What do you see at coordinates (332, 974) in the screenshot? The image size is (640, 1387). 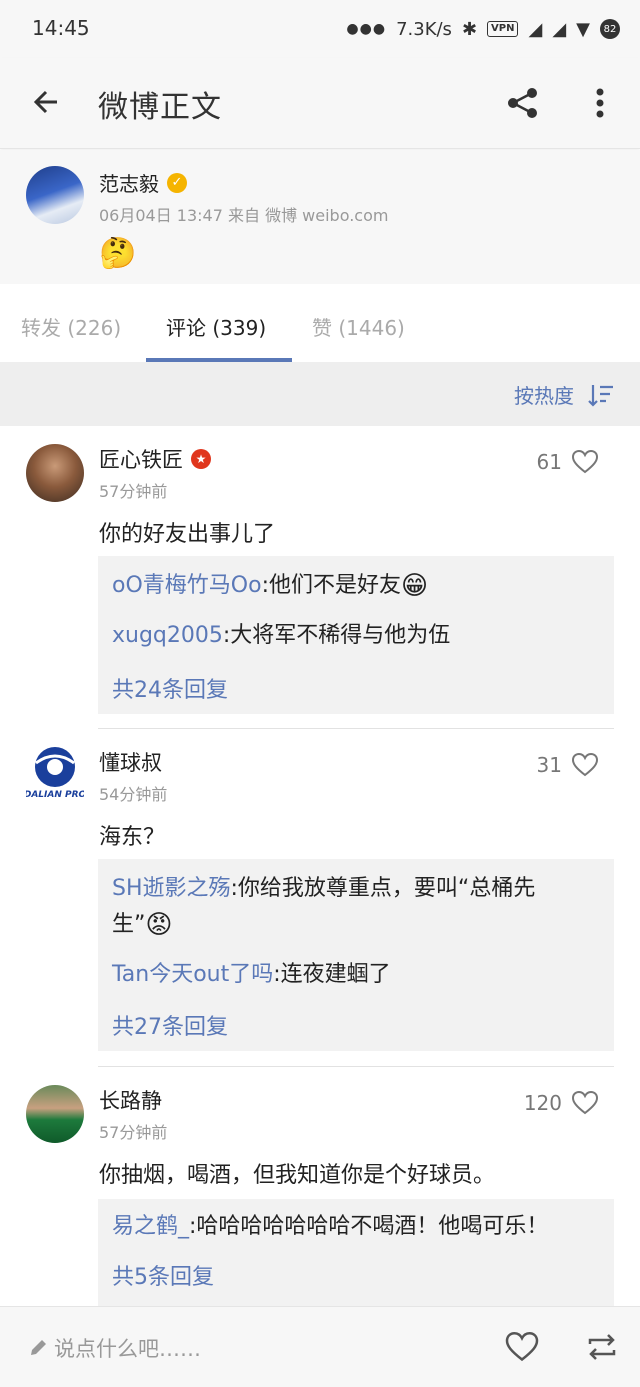 I see `reply-text: :连夜建蝈了` at bounding box center [332, 974].